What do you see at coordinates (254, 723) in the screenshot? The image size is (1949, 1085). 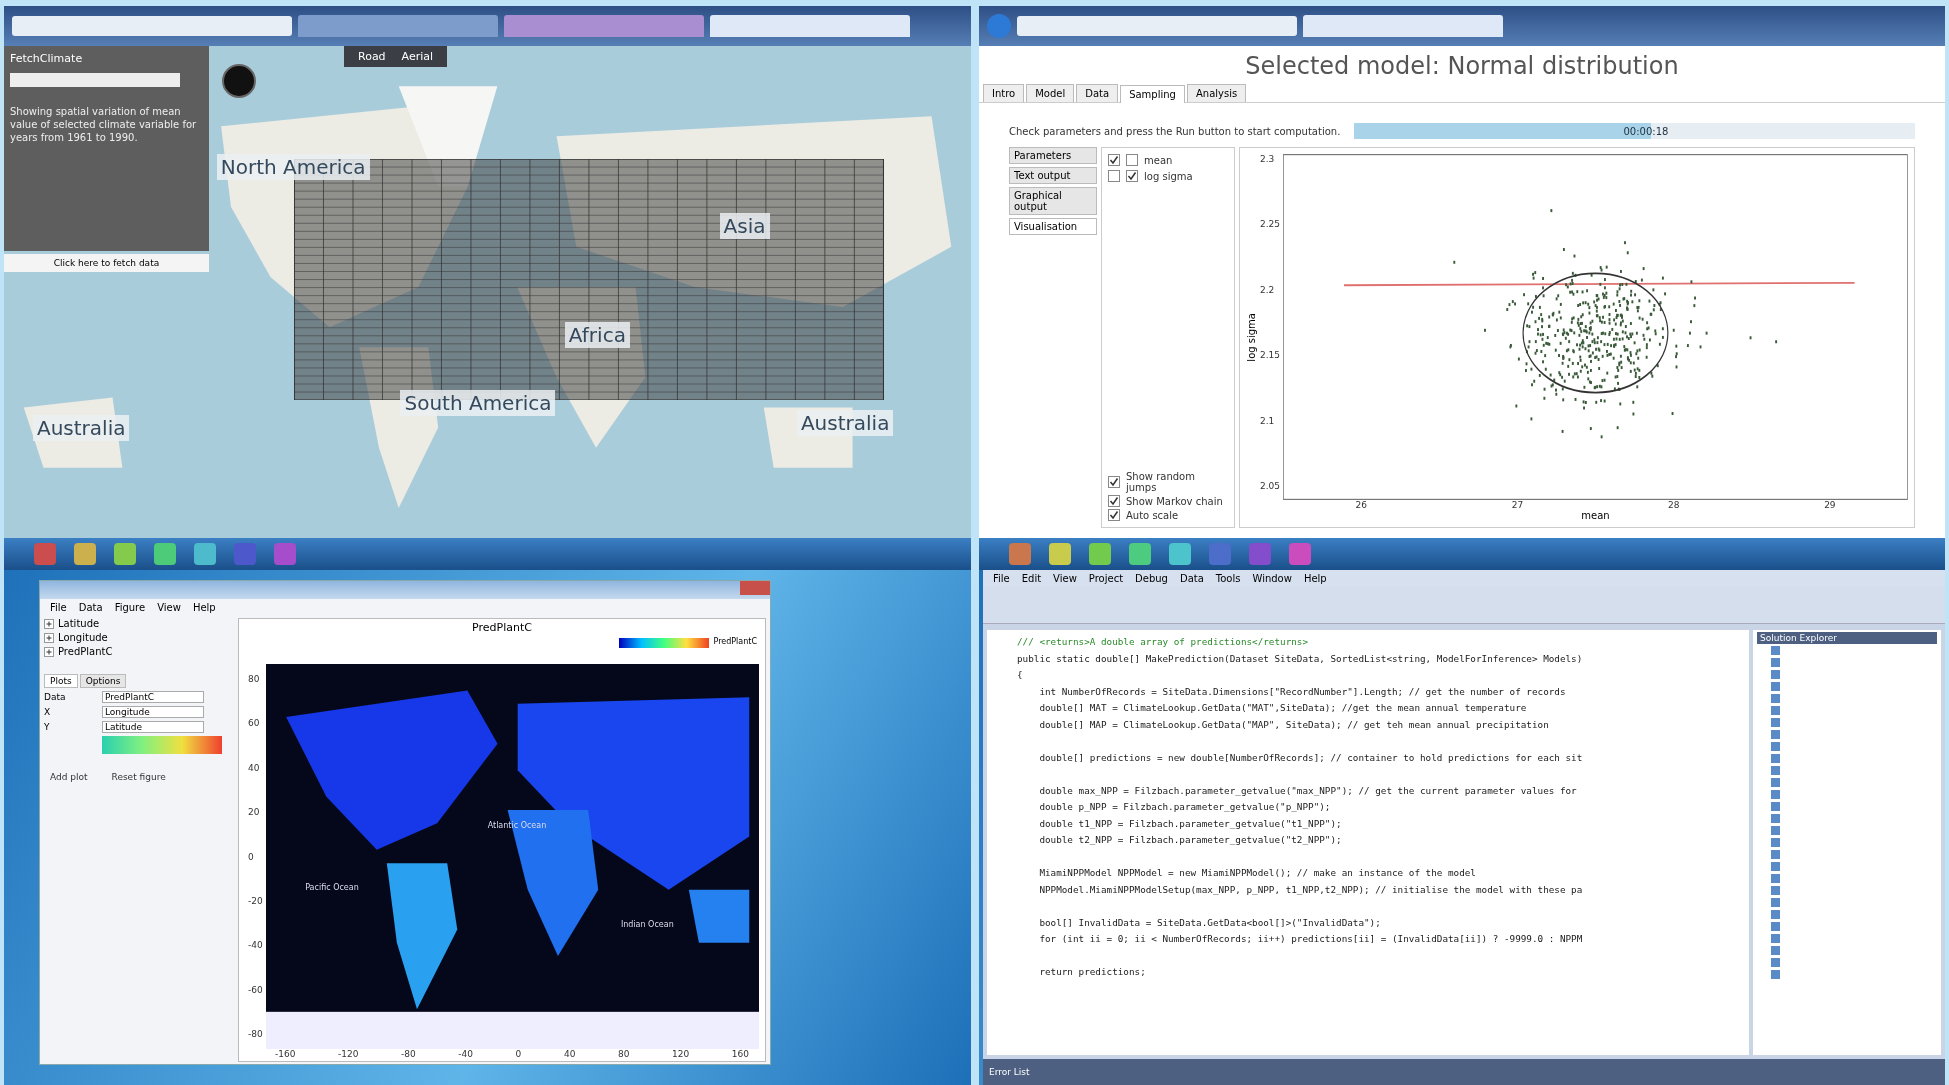 I see `tick-label: 60` at bounding box center [254, 723].